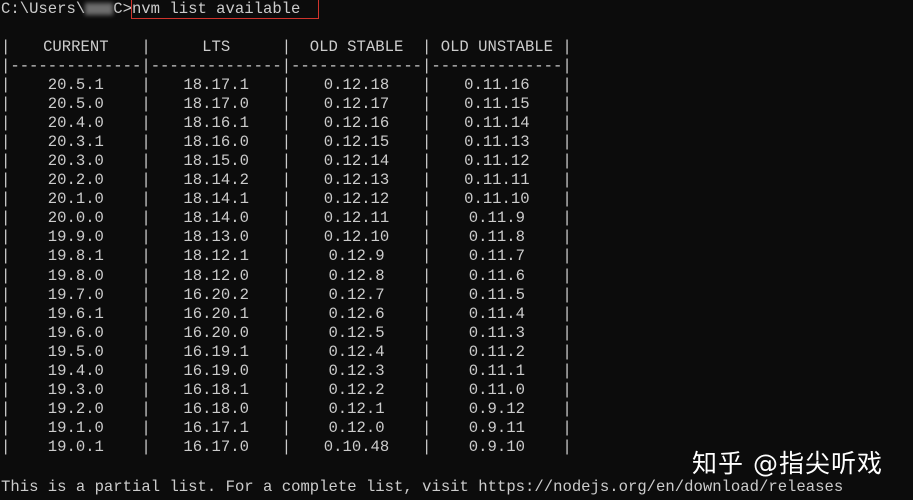  What do you see at coordinates (75, 161) in the screenshot?
I see `version-cell: 20.3.0` at bounding box center [75, 161].